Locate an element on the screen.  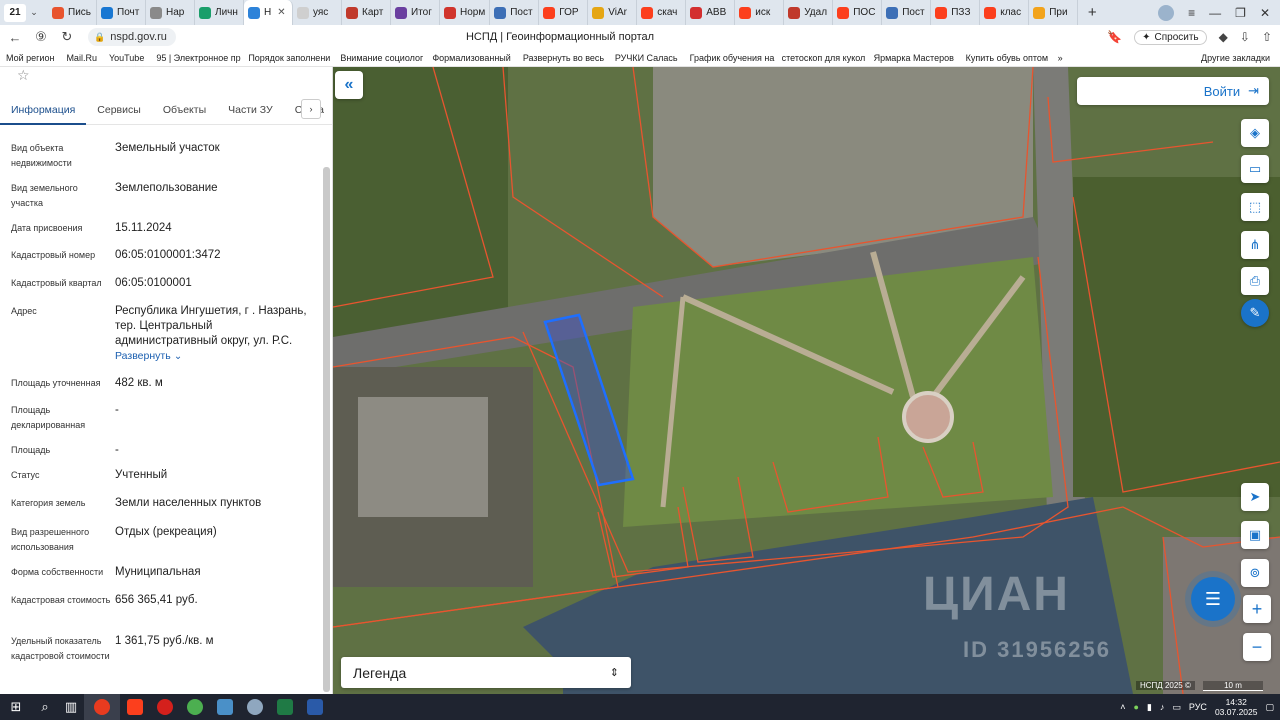
photos-app is located at coordinates (225, 707).